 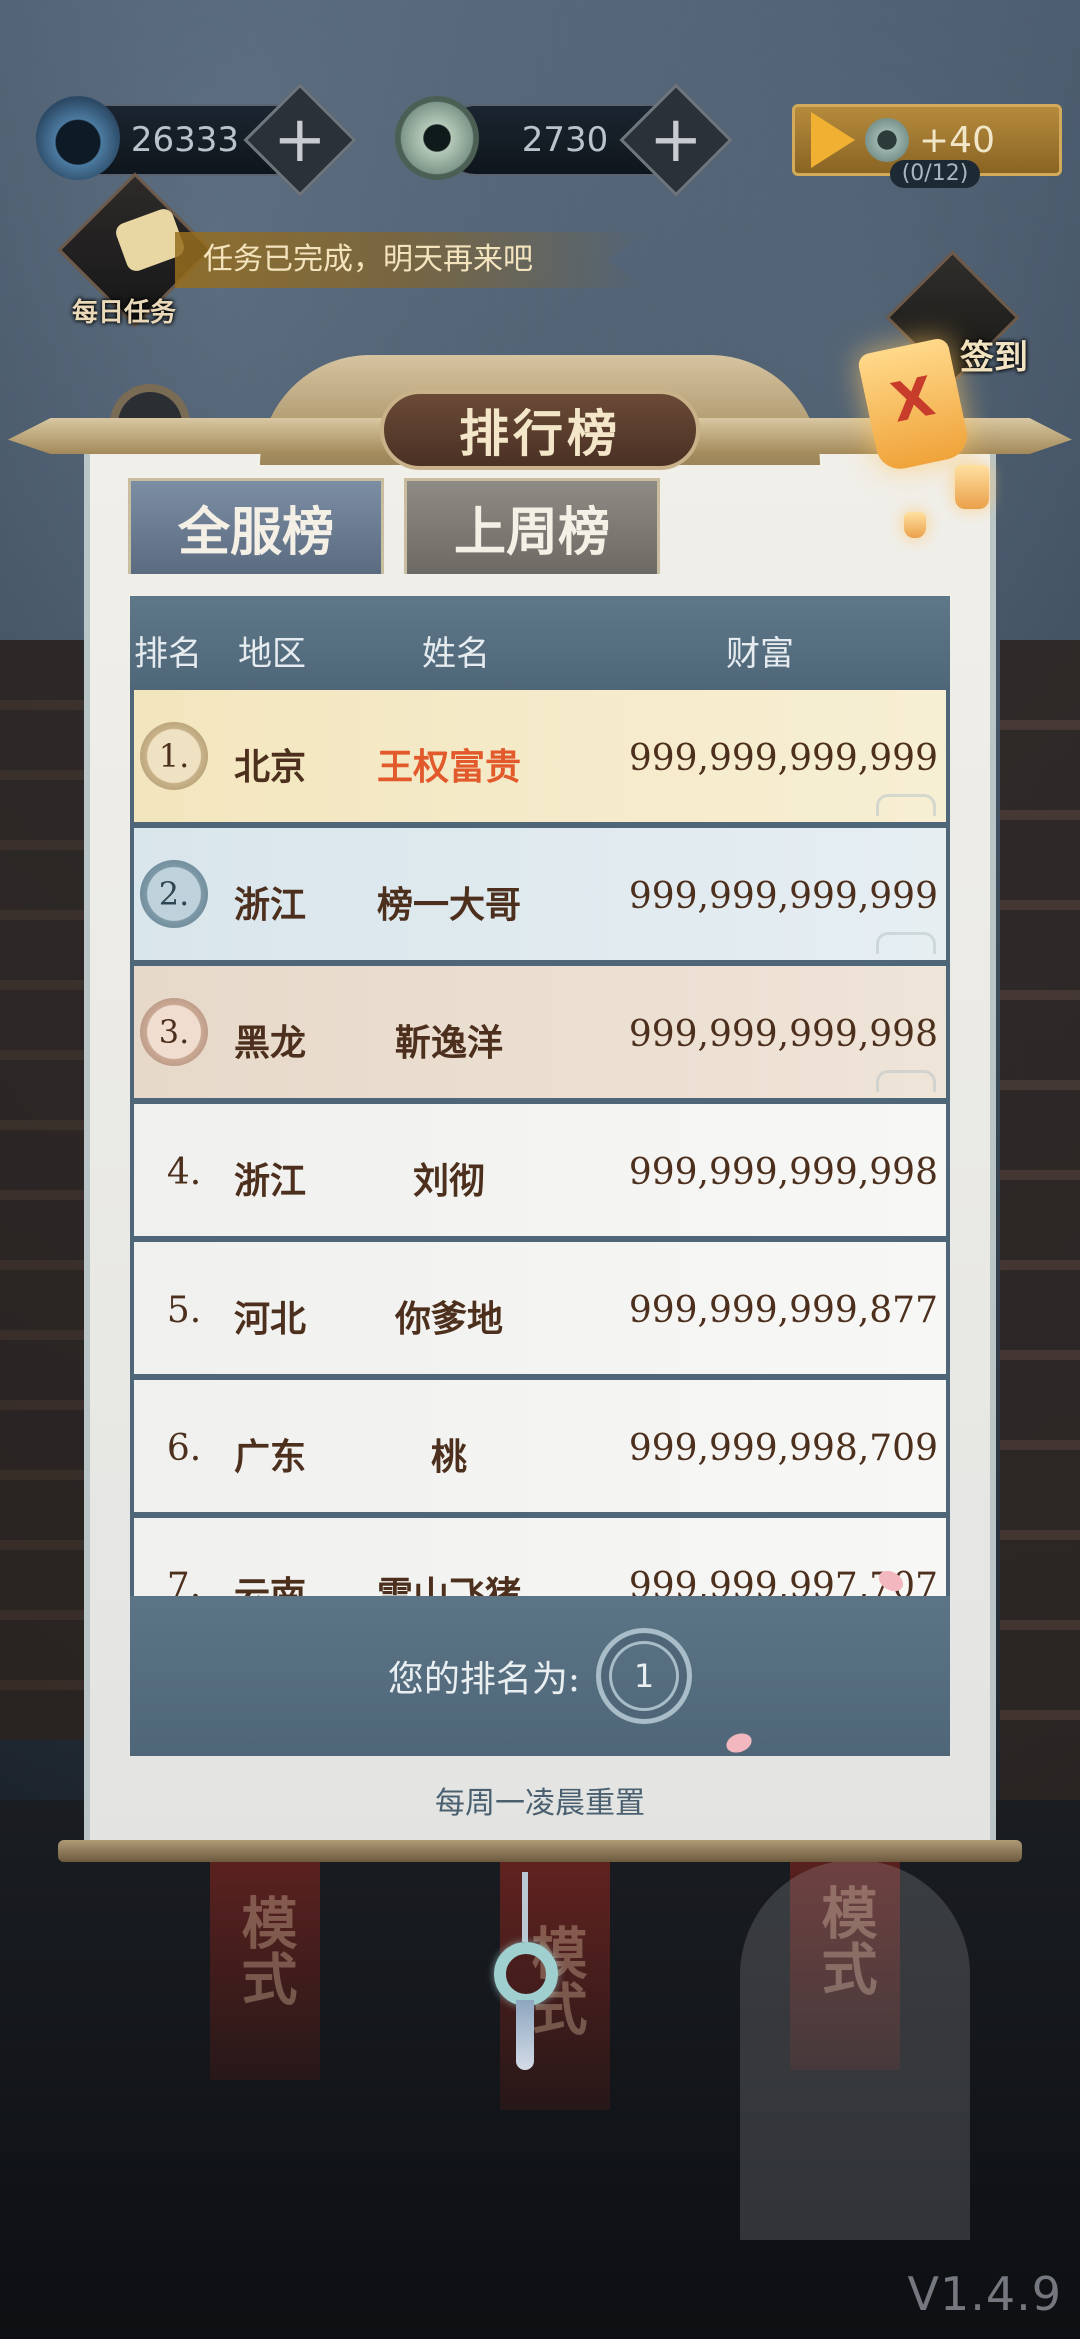 What do you see at coordinates (184, 1448) in the screenshot?
I see `row-rank: 6.` at bounding box center [184, 1448].